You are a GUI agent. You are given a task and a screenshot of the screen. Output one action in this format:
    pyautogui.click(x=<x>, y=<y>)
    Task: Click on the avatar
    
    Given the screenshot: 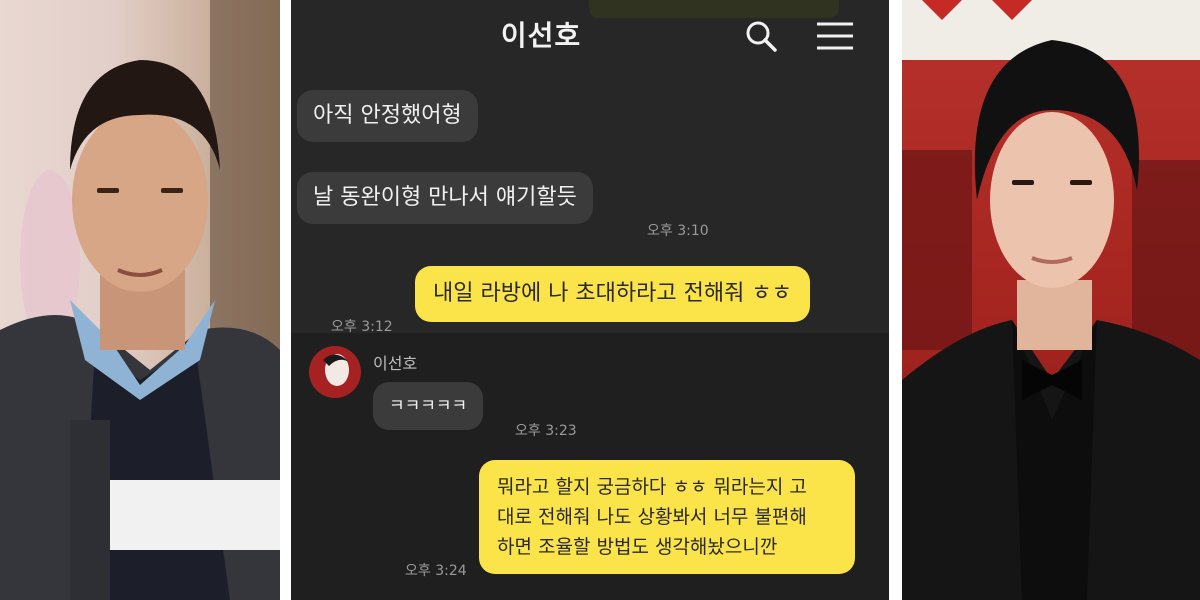 What is the action you would take?
    pyautogui.click(x=335, y=372)
    